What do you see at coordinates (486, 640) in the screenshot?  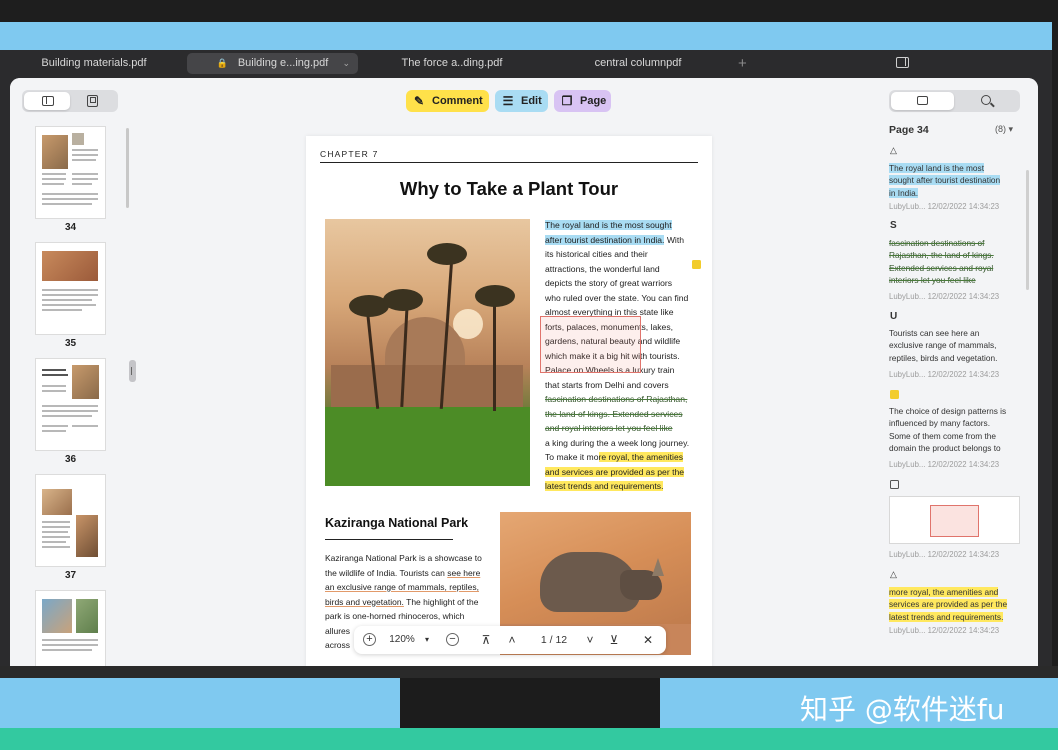 I see `first-page-icon: ⊼` at bounding box center [486, 640].